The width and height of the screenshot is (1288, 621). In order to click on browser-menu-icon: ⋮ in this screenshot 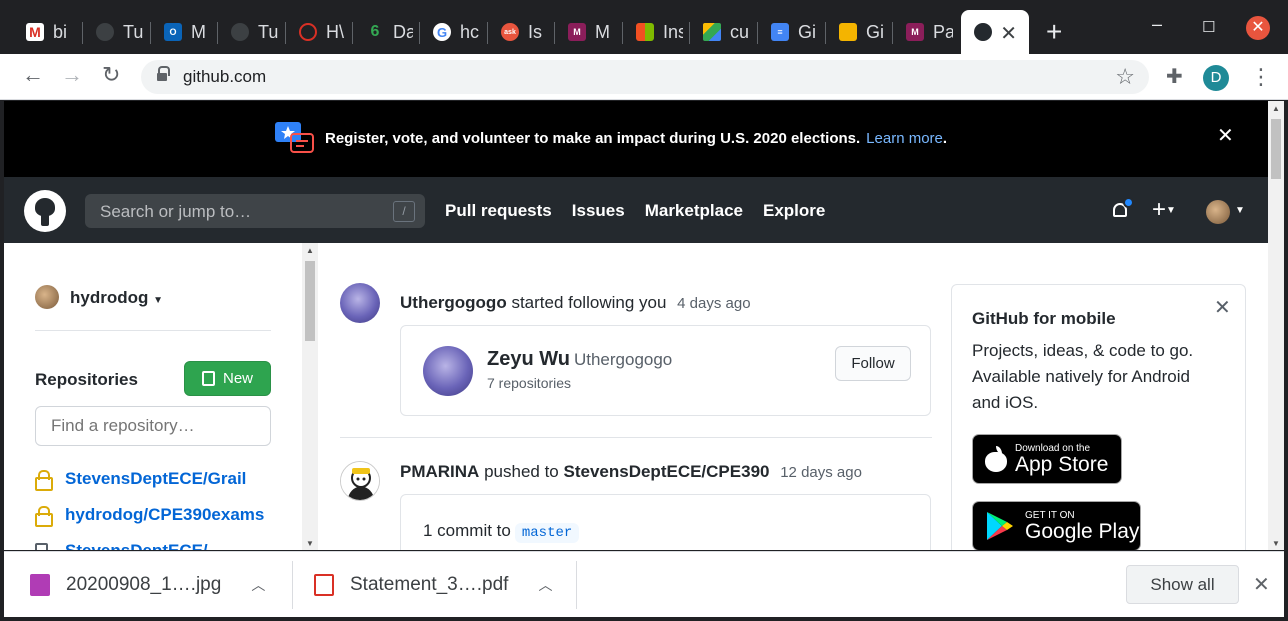, I will do `click(1261, 77)`.